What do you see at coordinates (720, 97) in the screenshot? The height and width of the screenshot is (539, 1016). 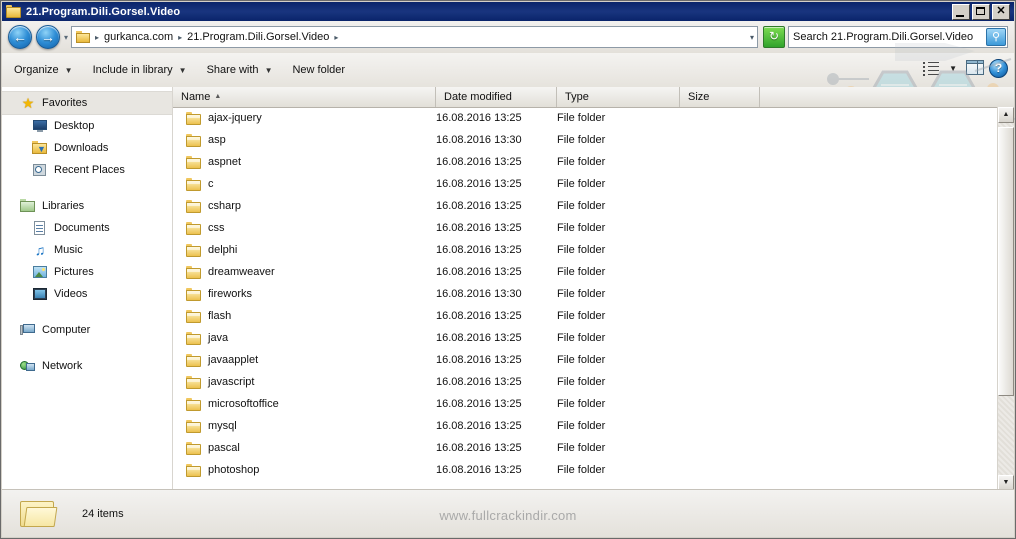 I see `column-header-size: Size` at bounding box center [720, 97].